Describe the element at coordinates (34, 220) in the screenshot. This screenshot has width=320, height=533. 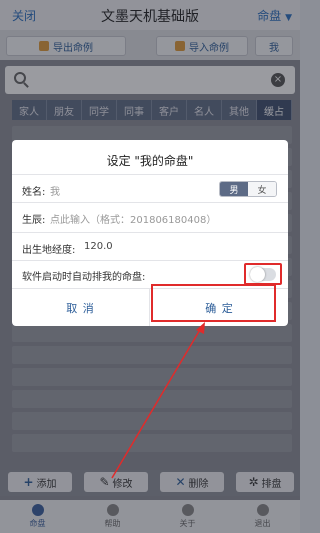
I see `birth-label: 生辰:` at that location.